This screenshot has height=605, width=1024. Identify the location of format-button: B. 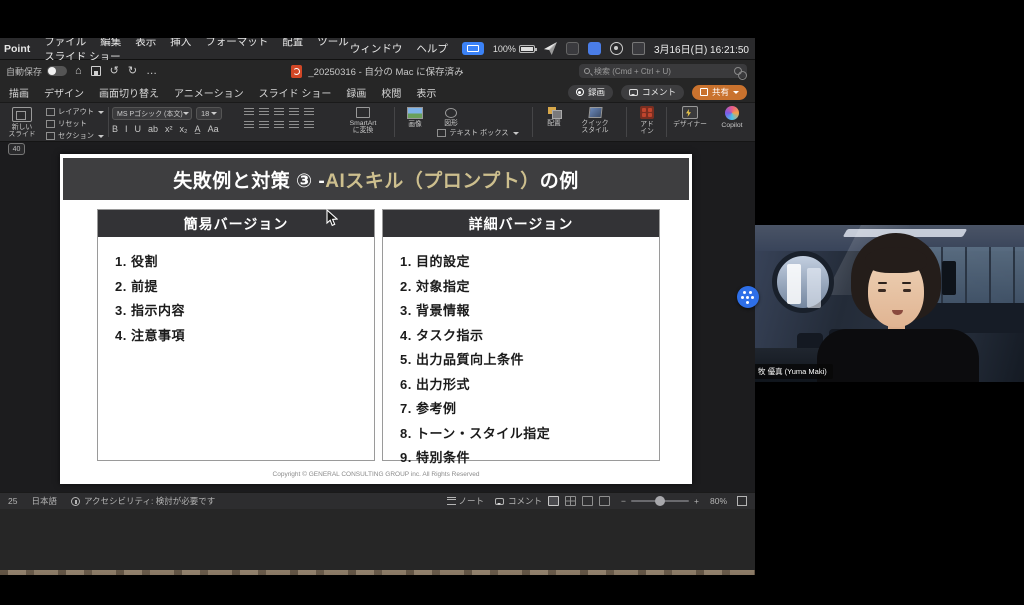
(115, 129).